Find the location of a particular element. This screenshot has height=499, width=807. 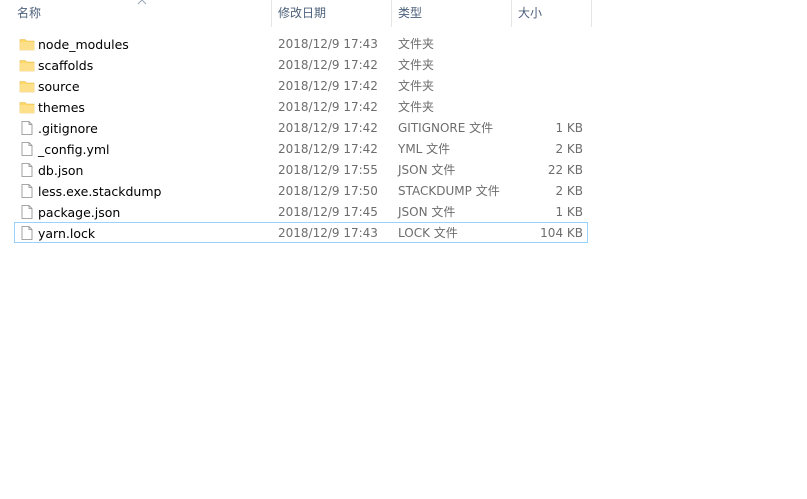

file-name: less.exe.stackdump is located at coordinates (100, 191).